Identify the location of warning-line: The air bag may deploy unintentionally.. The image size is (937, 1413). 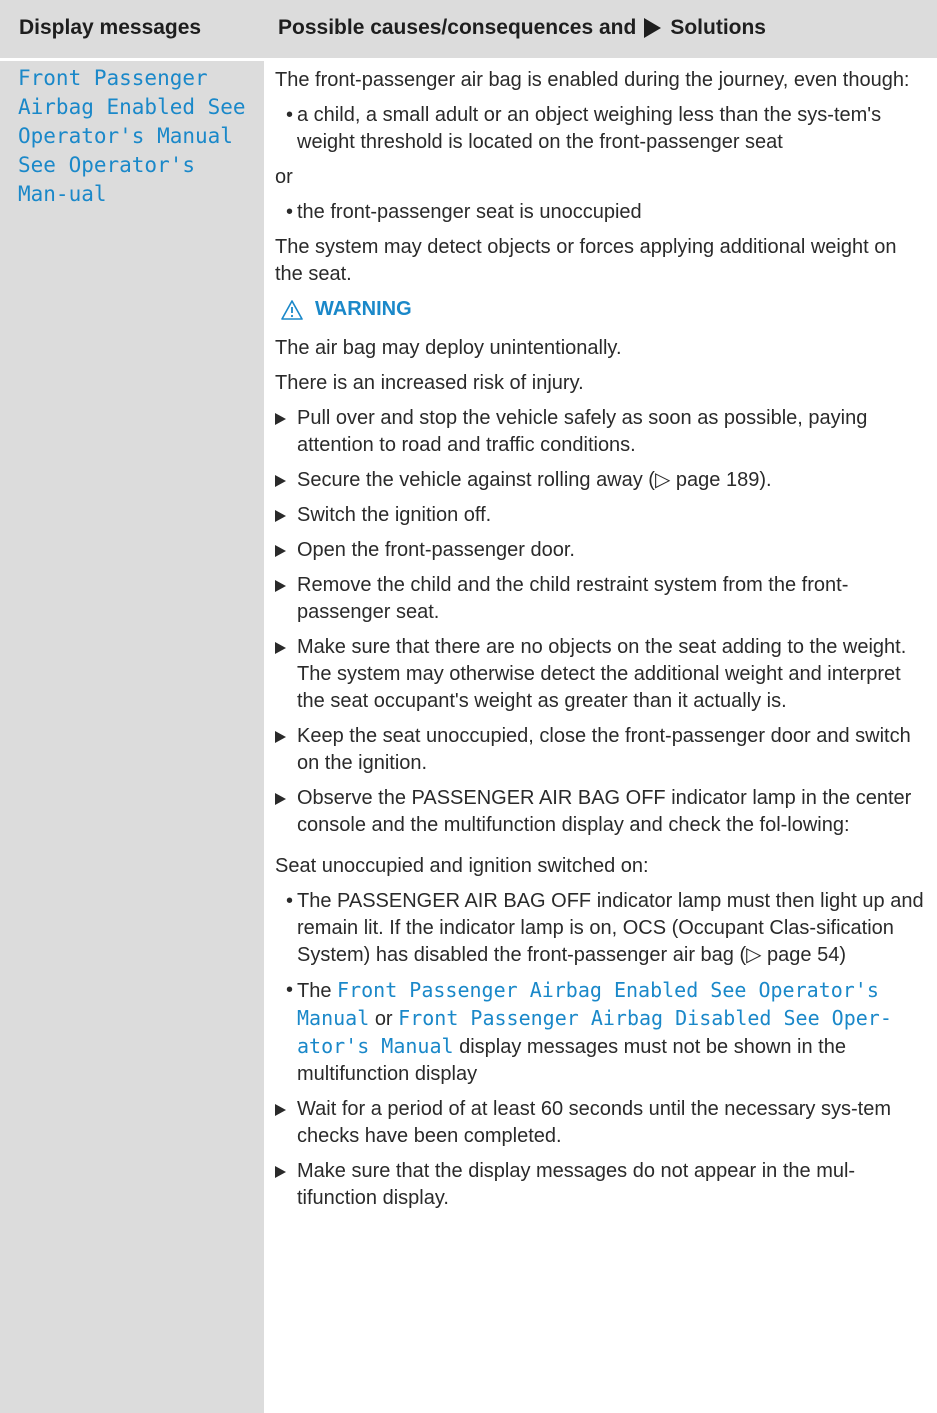
(448, 348).